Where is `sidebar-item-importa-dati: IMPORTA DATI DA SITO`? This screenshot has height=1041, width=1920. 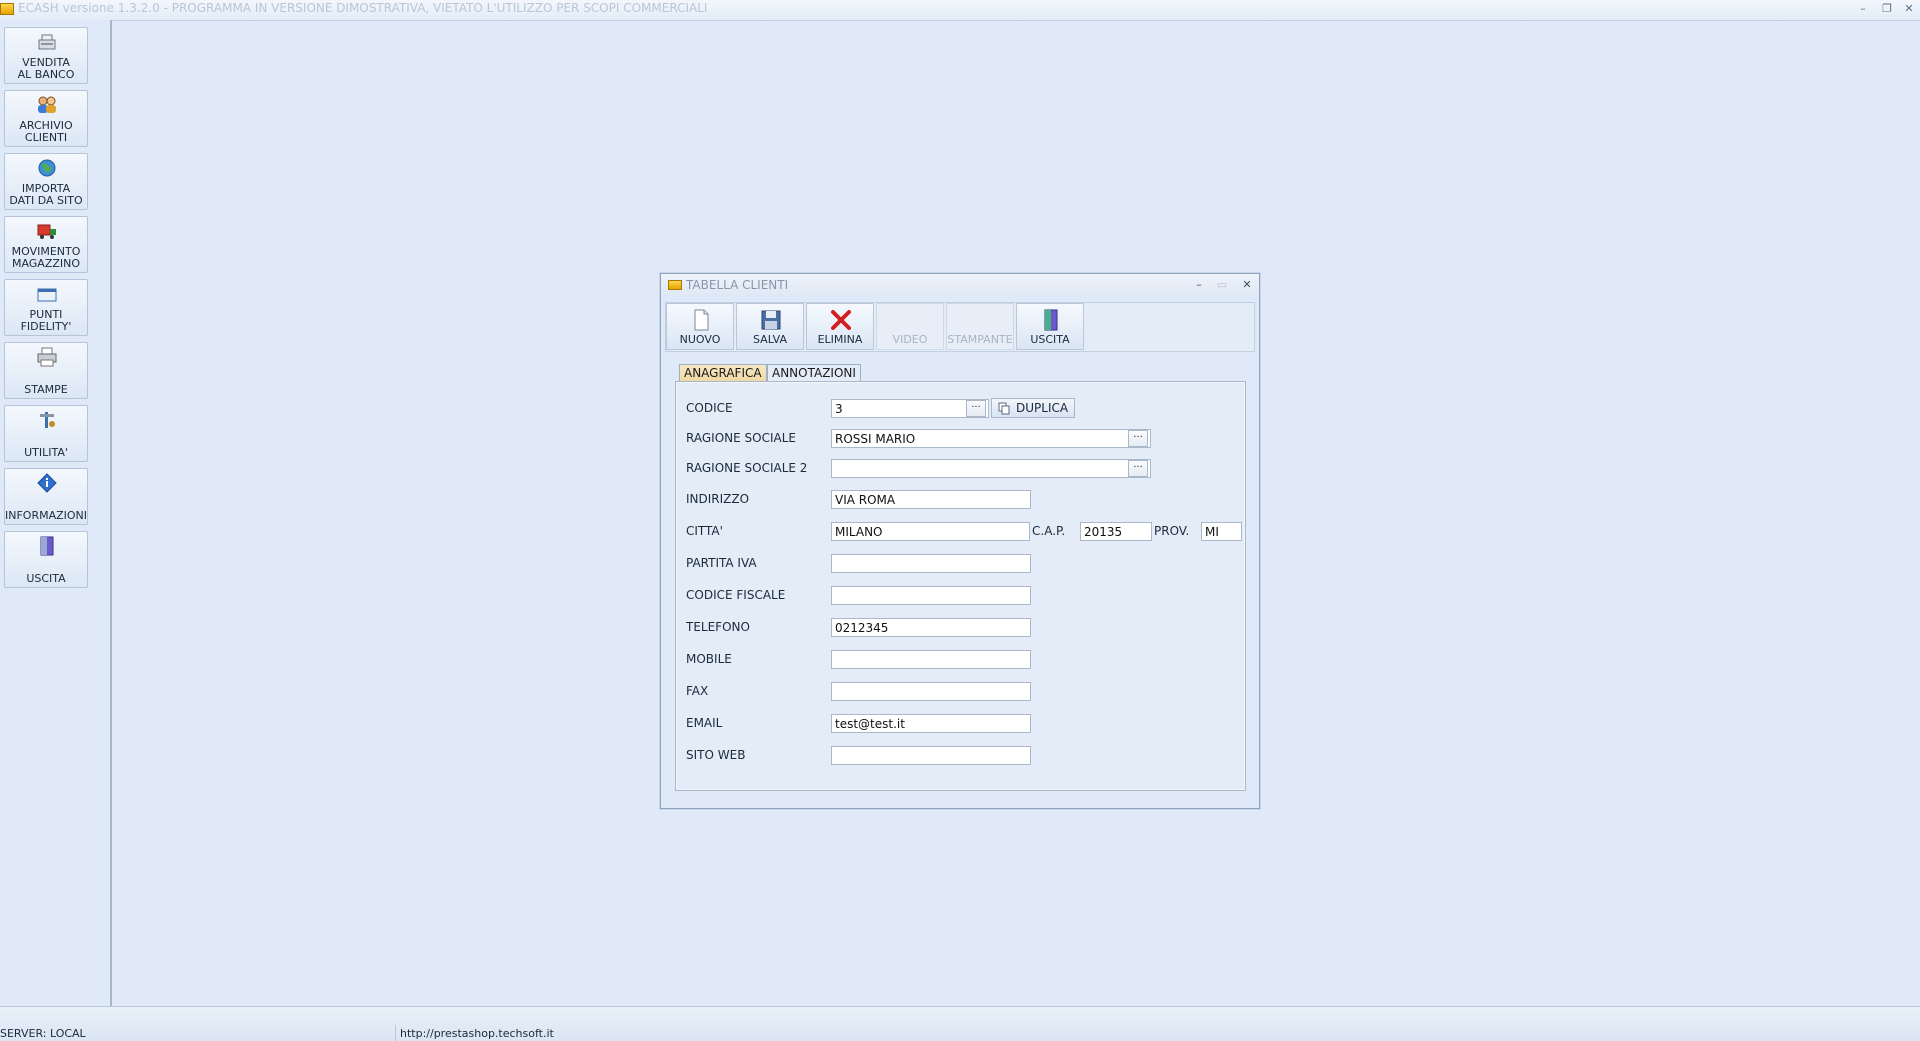 sidebar-item-importa-dati: IMPORTA DATI DA SITO is located at coordinates (46, 181).